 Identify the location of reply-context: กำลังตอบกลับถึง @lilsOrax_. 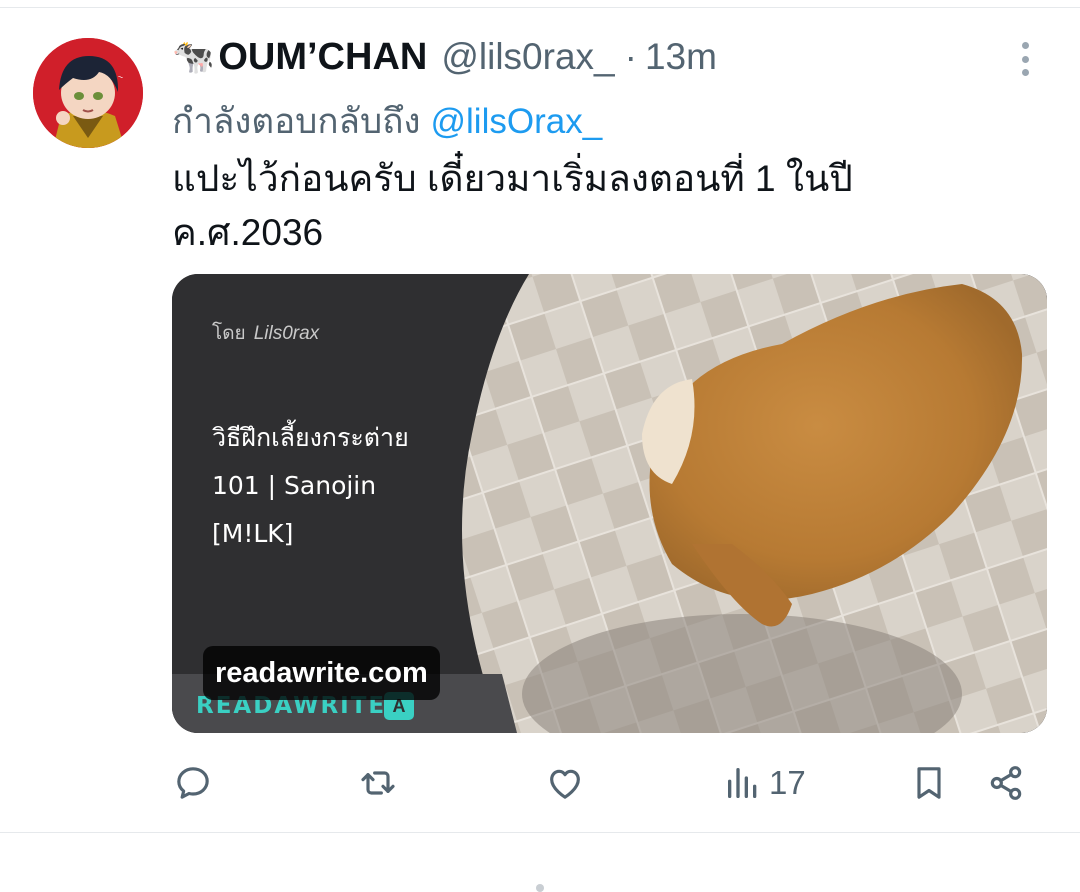
(387, 121).